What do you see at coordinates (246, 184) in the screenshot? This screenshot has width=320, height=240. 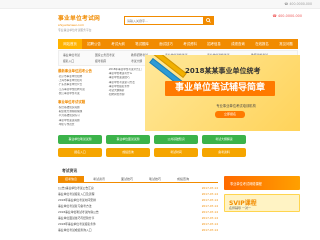 I see `ad-course-text: 事业单位考试网络课程` at bounding box center [246, 184].